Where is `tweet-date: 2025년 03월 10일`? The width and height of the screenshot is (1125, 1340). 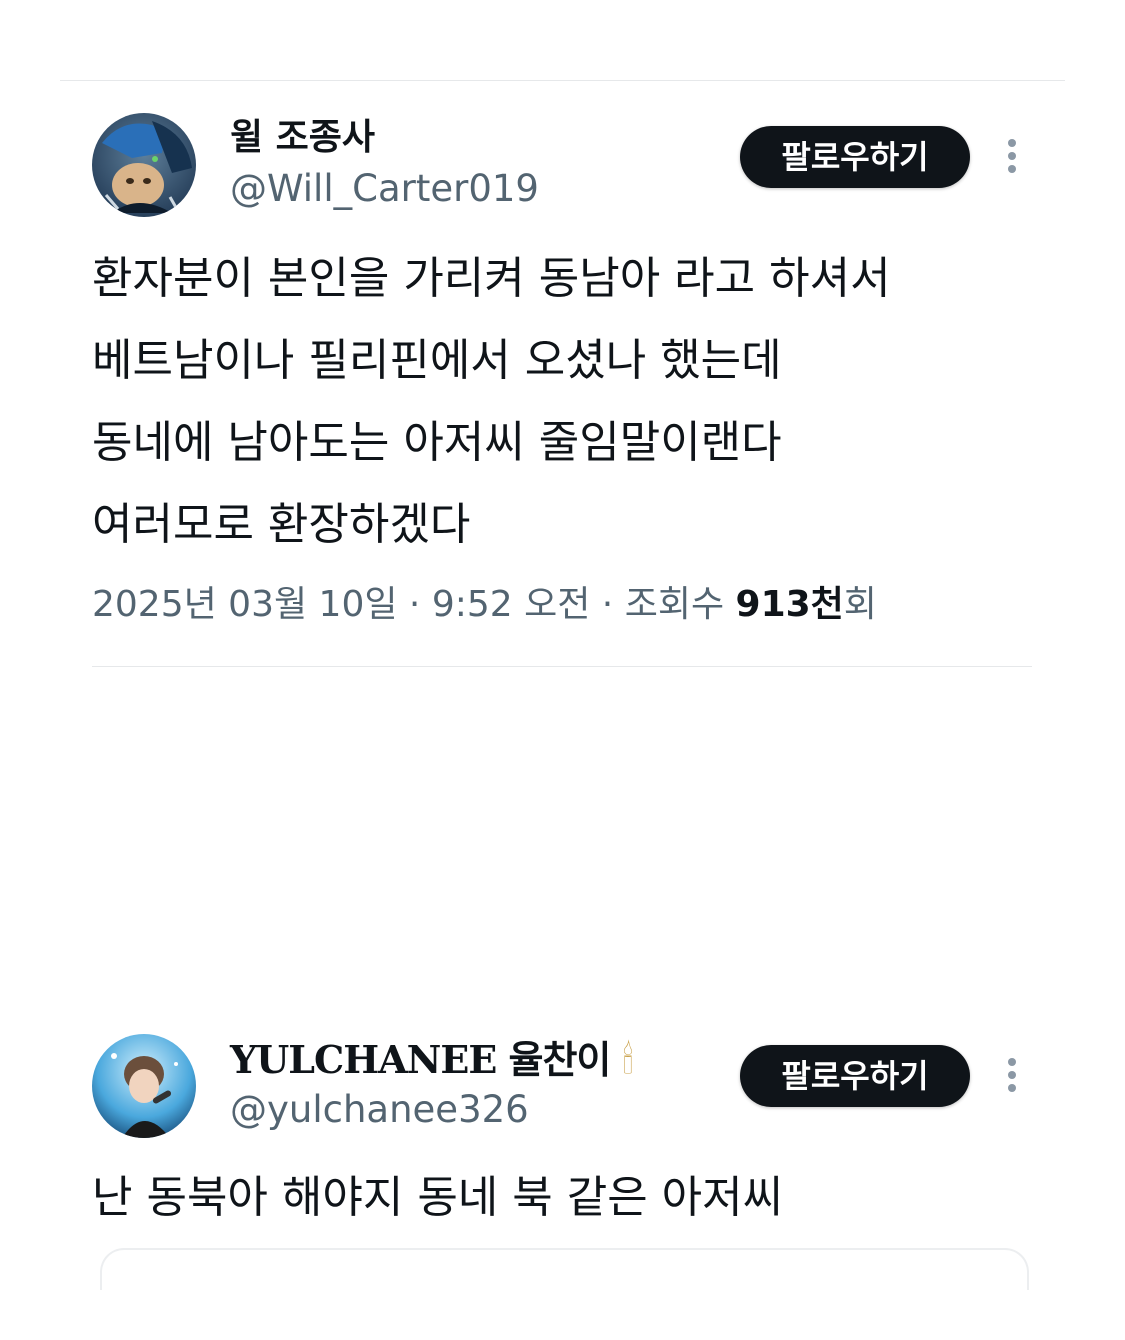 tweet-date: 2025년 03월 10일 is located at coordinates (244, 604).